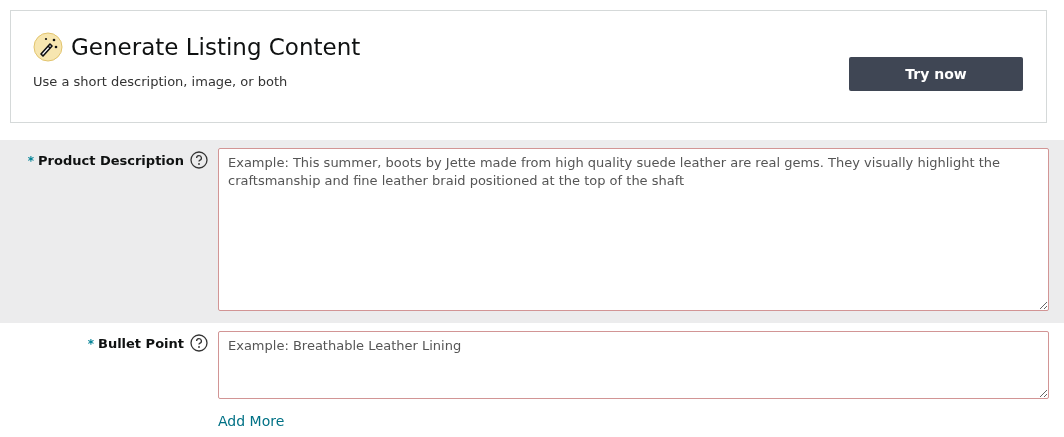 Image resolution: width=1064 pixels, height=437 pixels. Describe the element at coordinates (135, 344) in the screenshot. I see `field-label: * Bullet Point` at that location.